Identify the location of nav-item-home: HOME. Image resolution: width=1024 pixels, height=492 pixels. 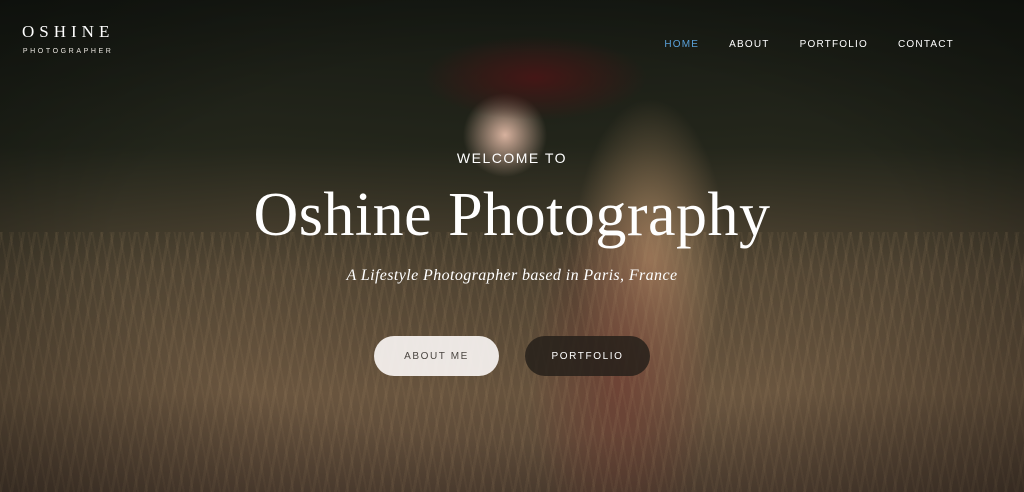
(681, 44).